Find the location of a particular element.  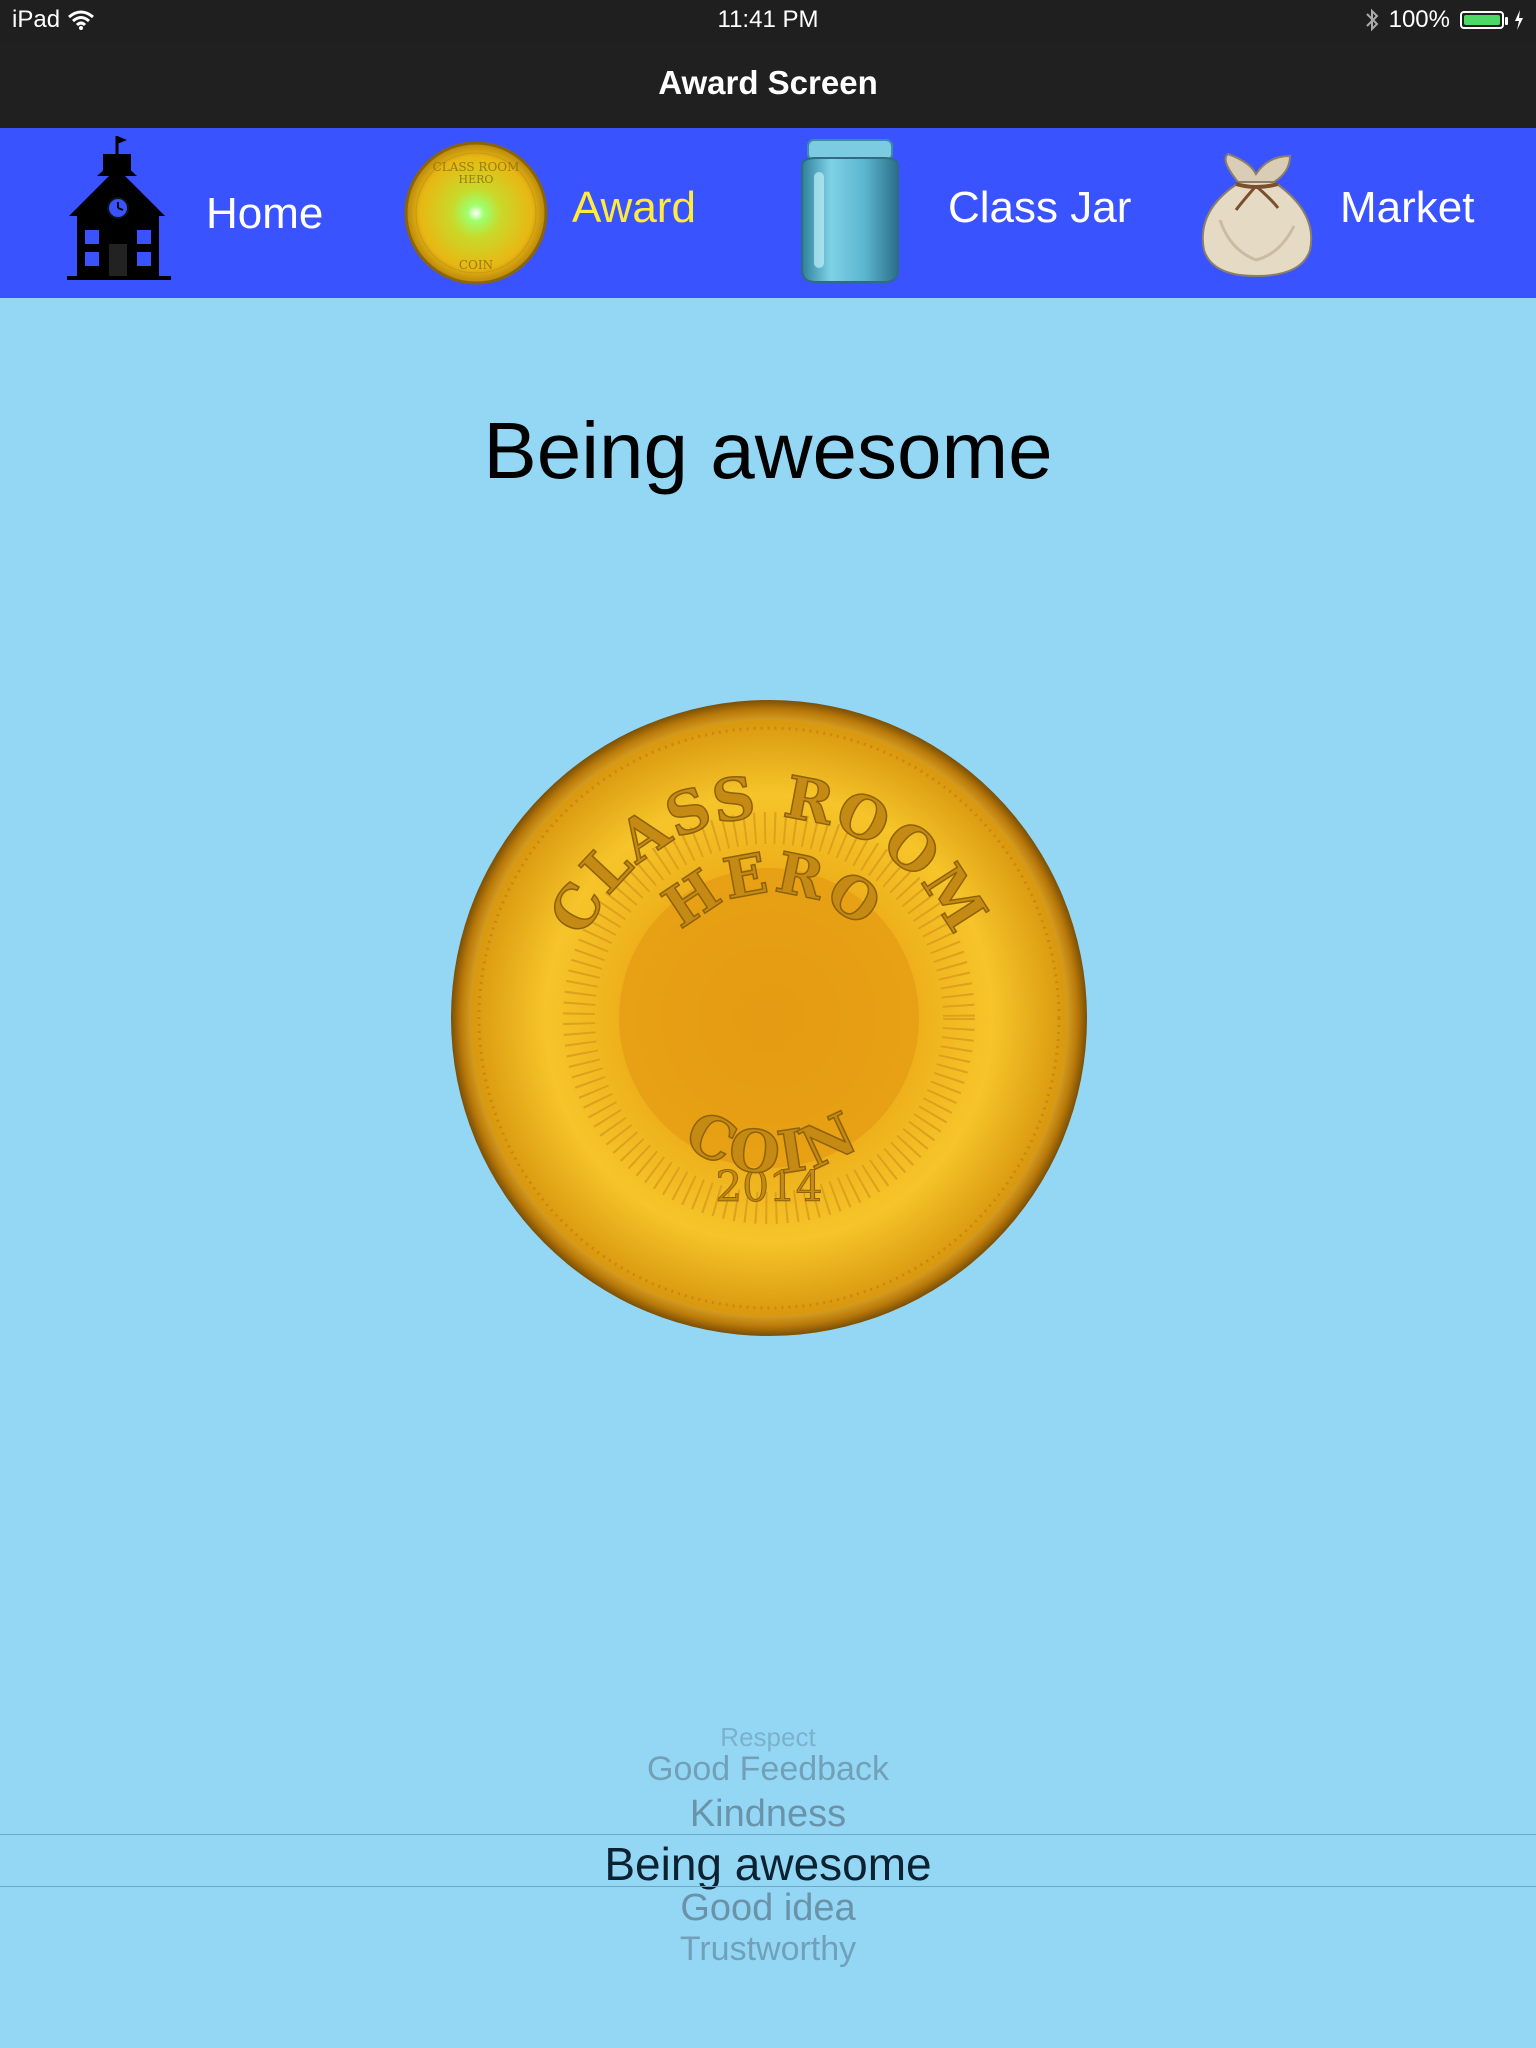

tab-market: Market is located at coordinates (1345, 213).